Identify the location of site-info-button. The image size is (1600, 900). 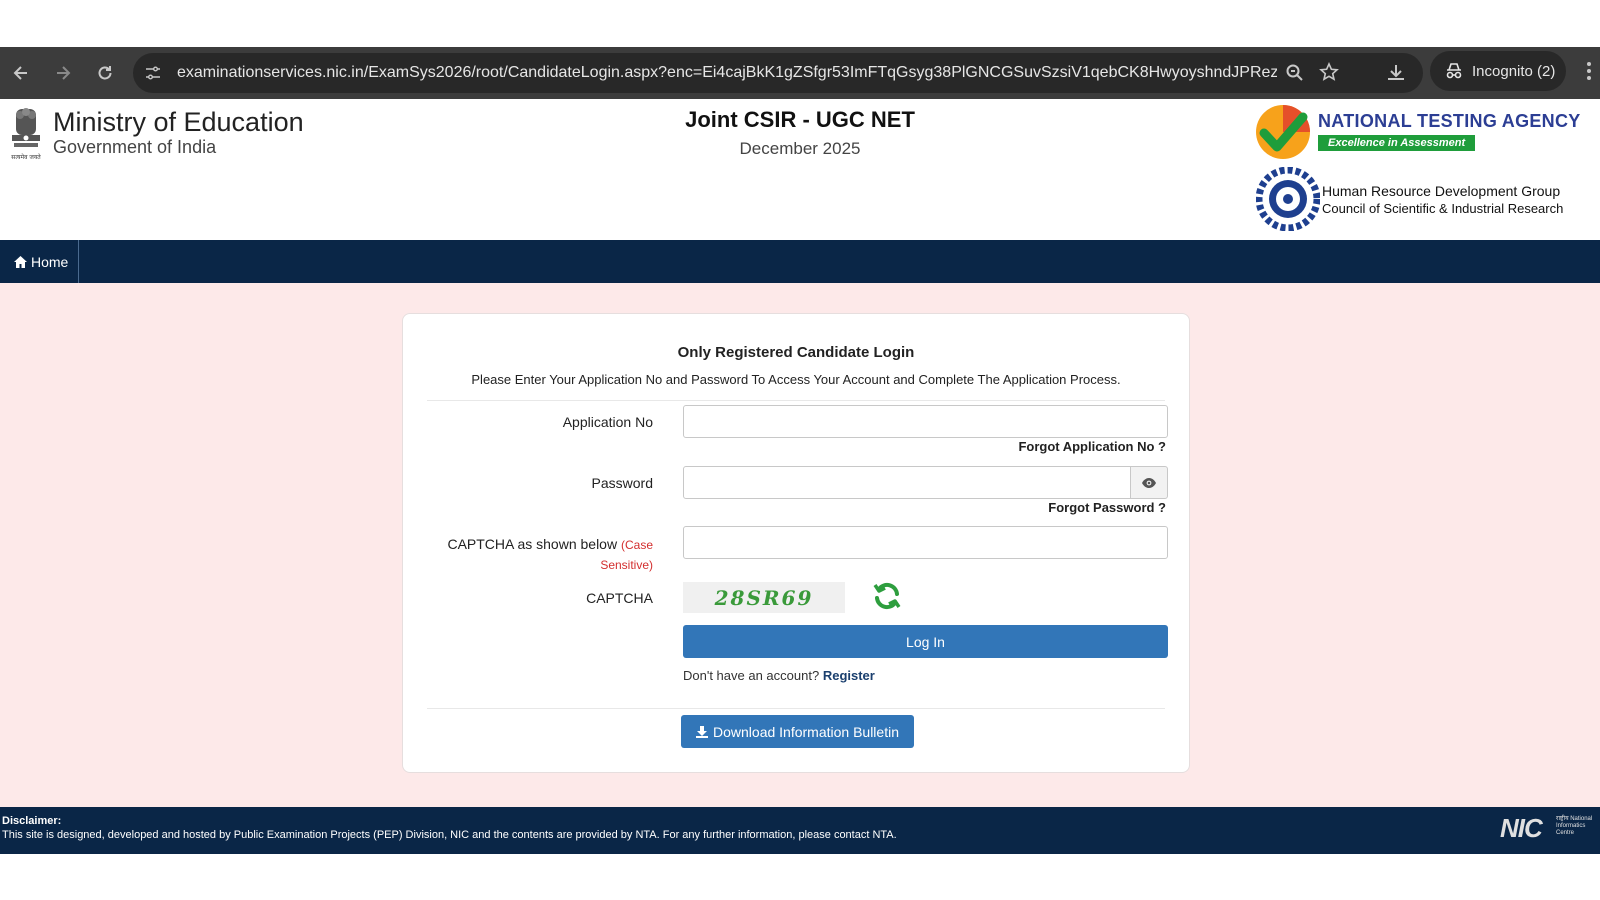
(153, 73).